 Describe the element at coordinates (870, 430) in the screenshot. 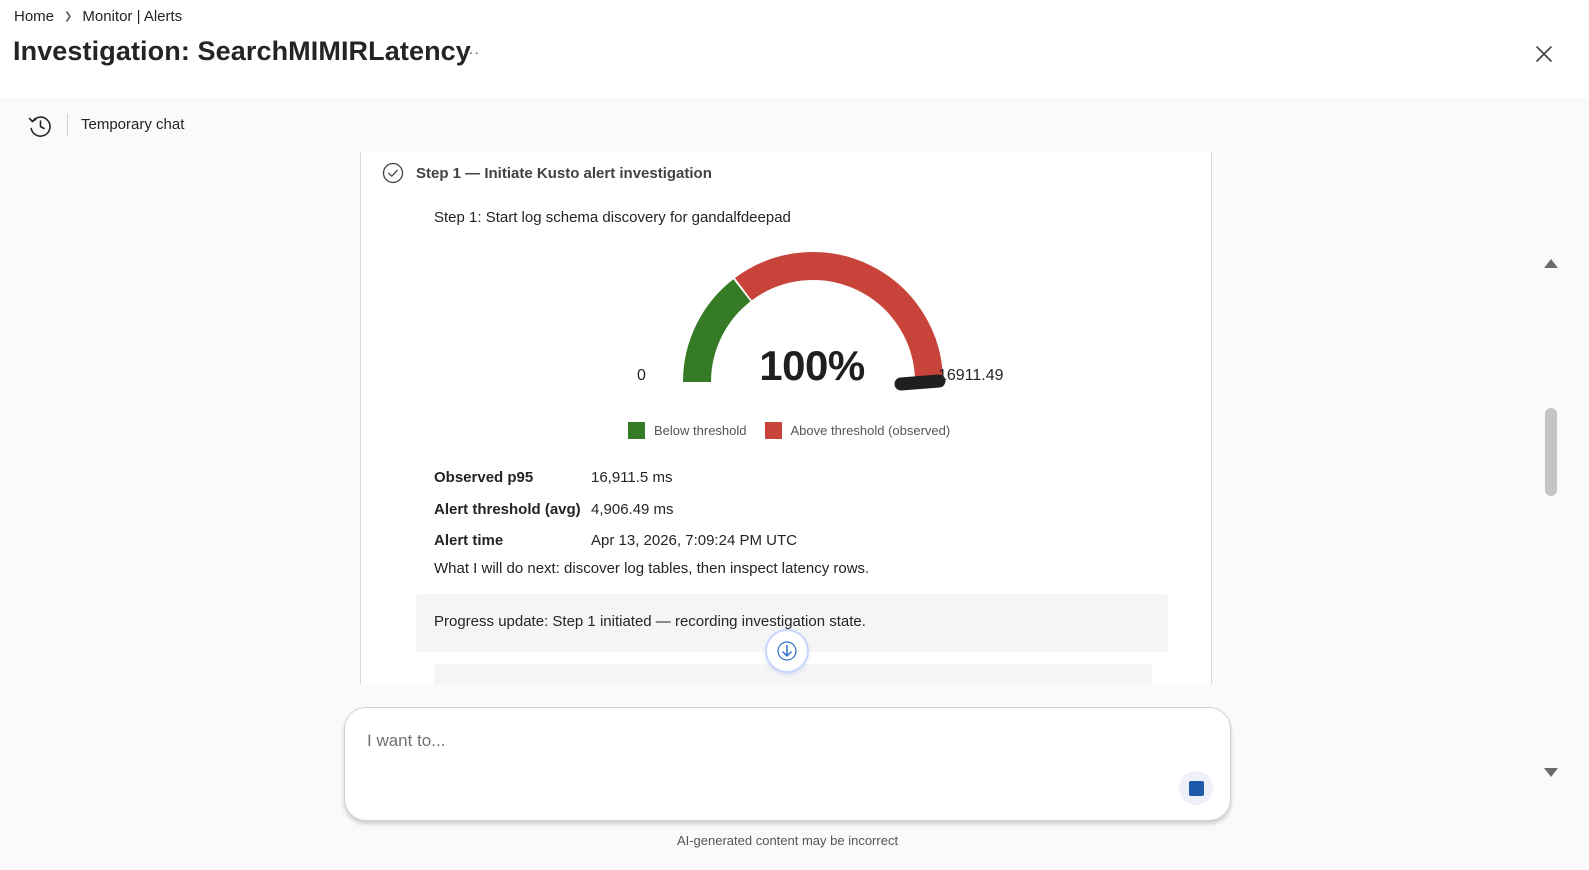

I see `legend-label-above: Above threshold (observed)` at that location.